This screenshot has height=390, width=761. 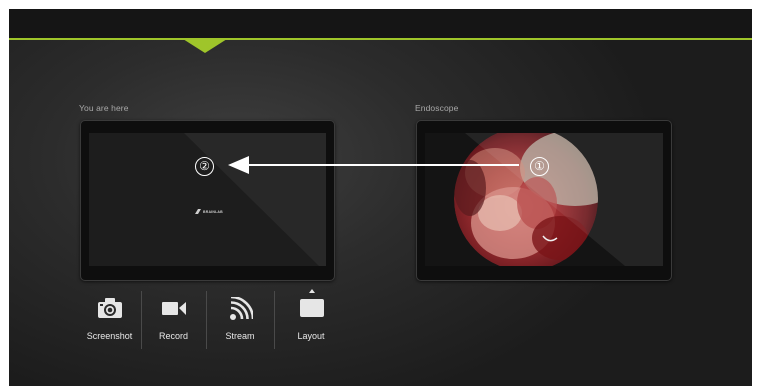 What do you see at coordinates (173, 320) in the screenshot?
I see `record-button: Record` at bounding box center [173, 320].